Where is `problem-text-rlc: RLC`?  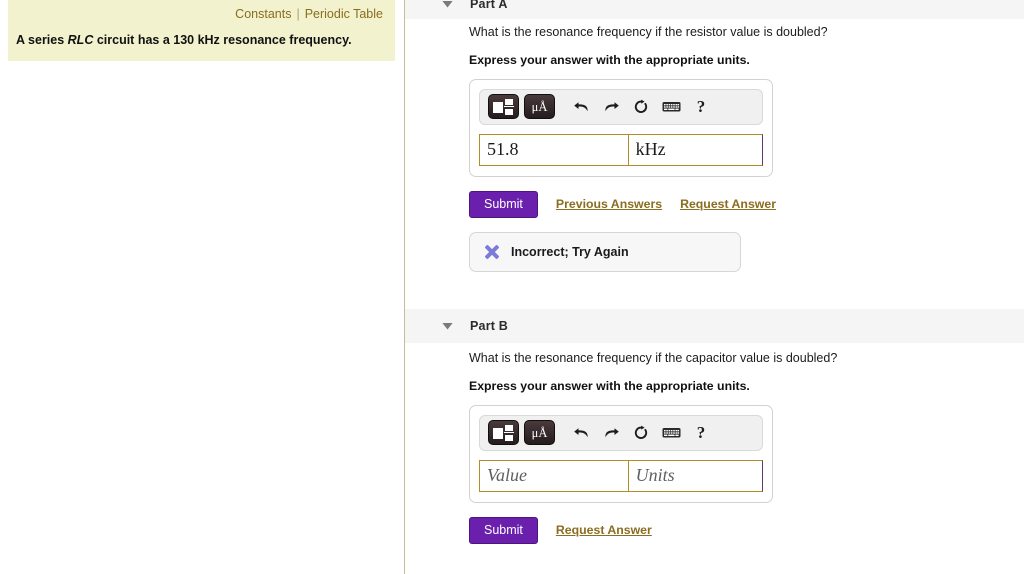 problem-text-rlc: RLC is located at coordinates (80, 40).